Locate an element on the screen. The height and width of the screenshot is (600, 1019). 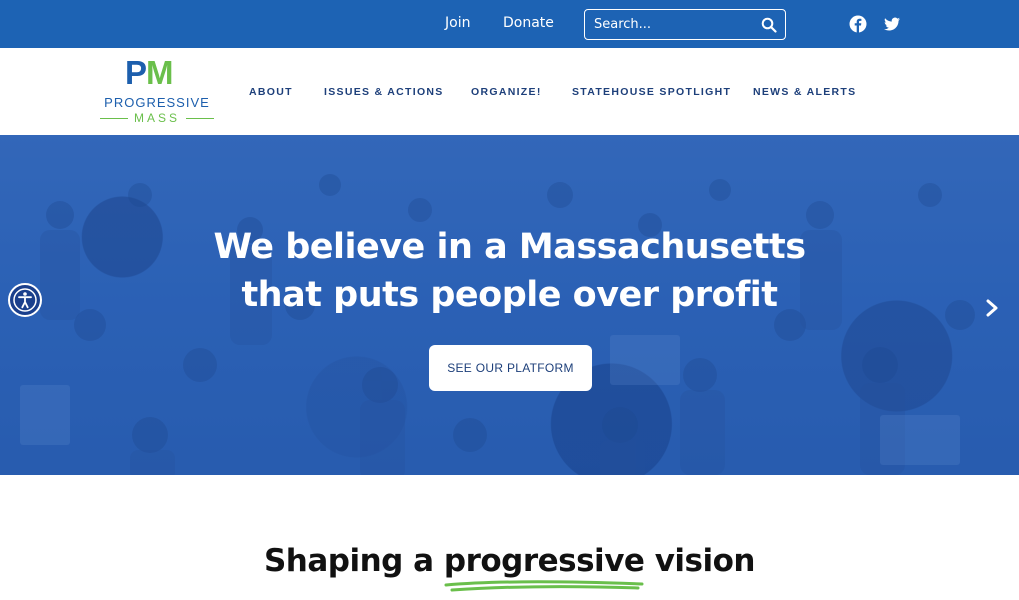
join-link: Join is located at coordinates (457, 23).